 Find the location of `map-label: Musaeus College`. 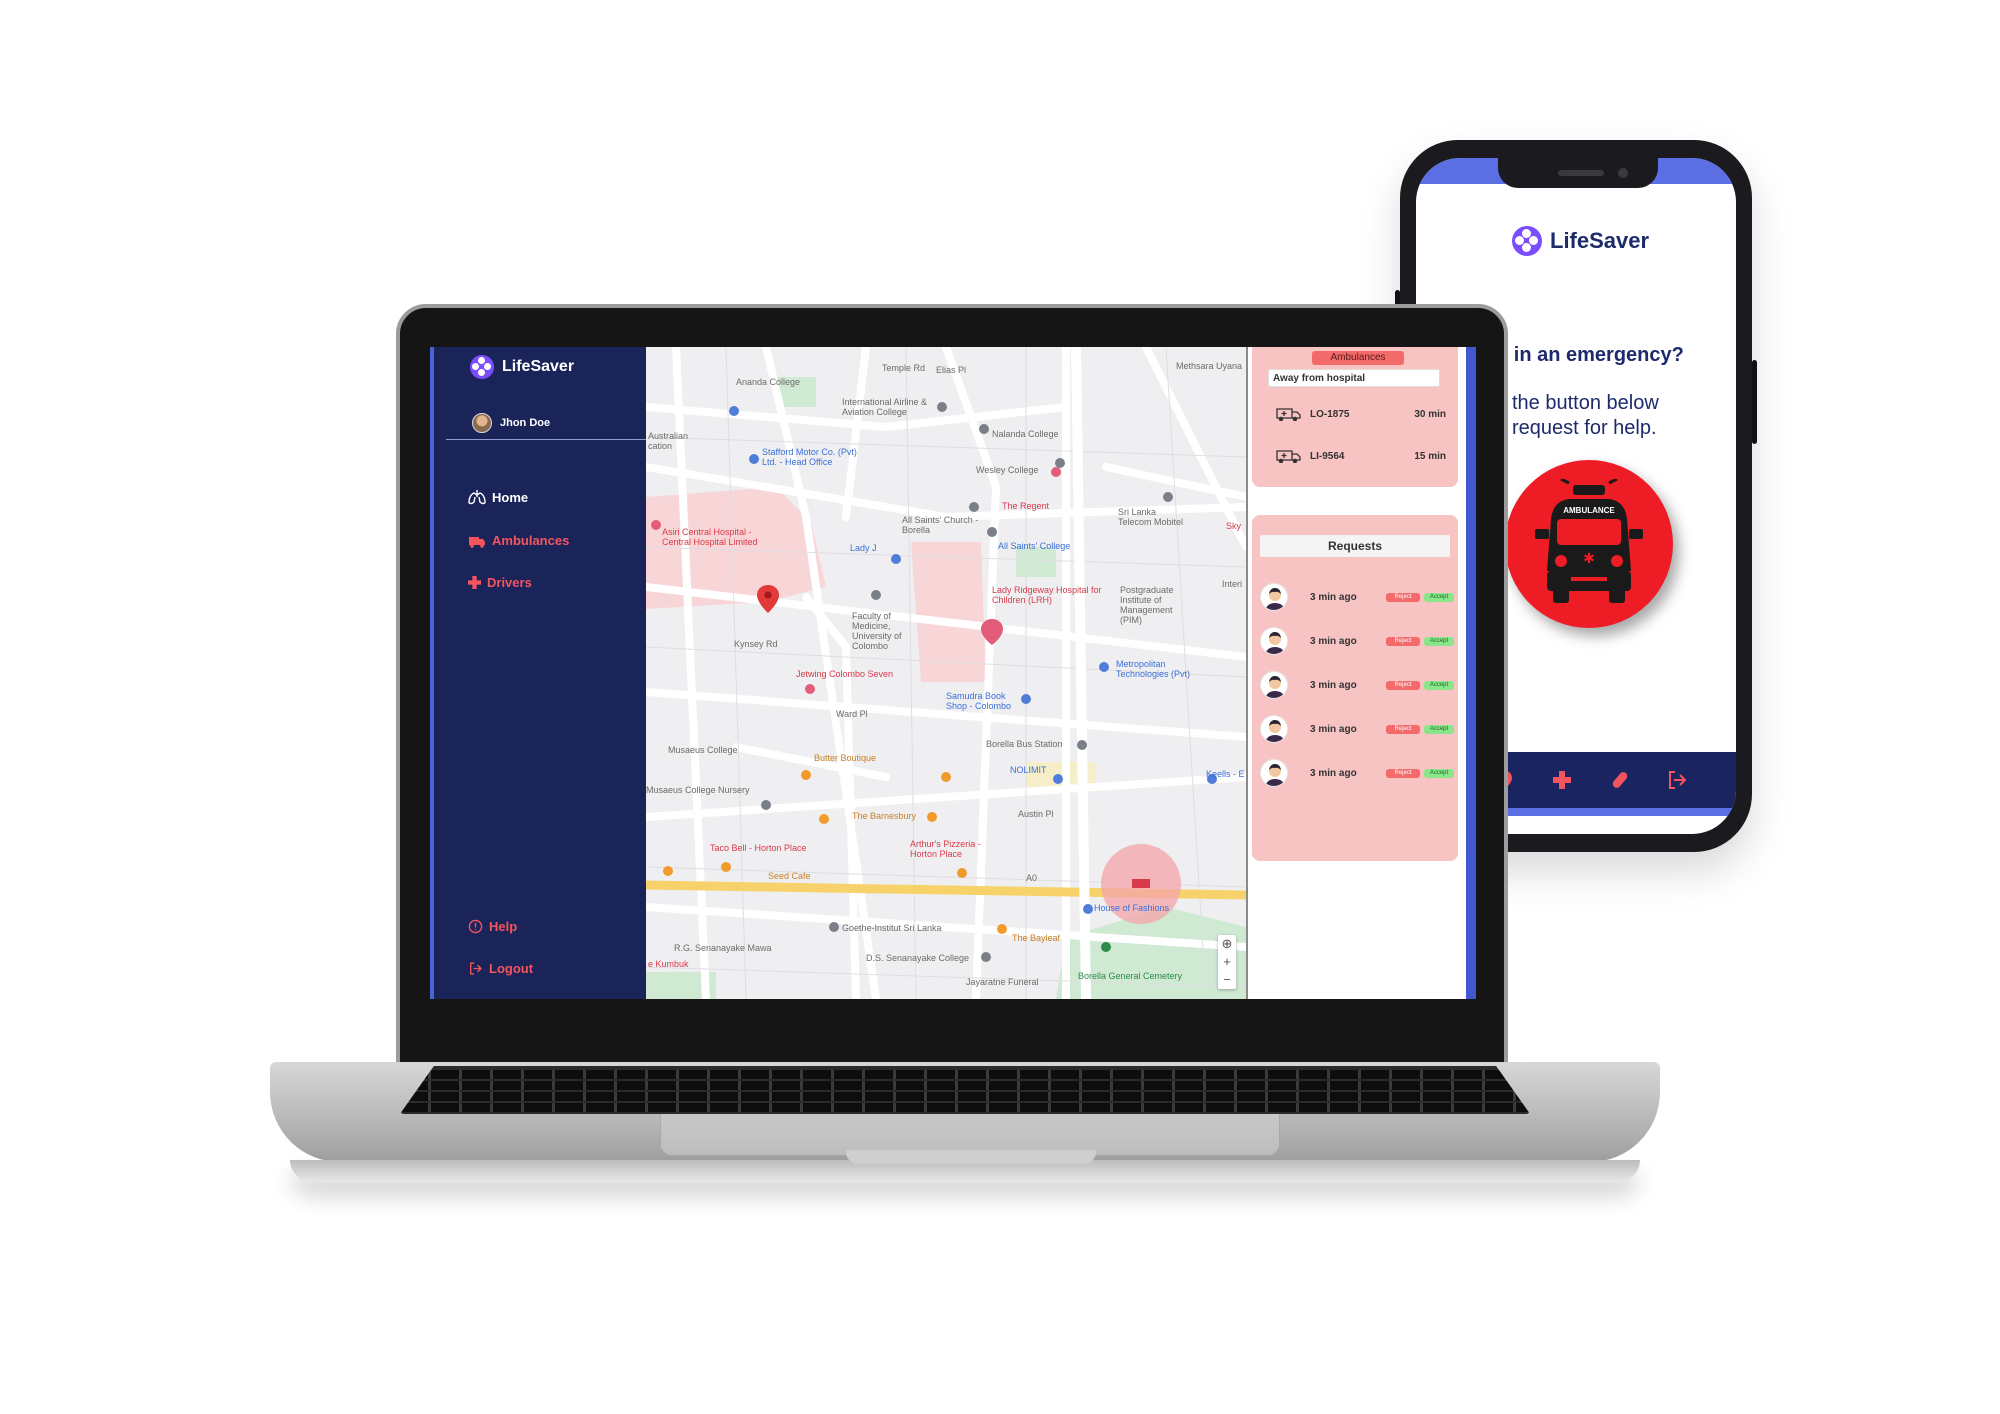

map-label: Musaeus College is located at coordinates (703, 750).